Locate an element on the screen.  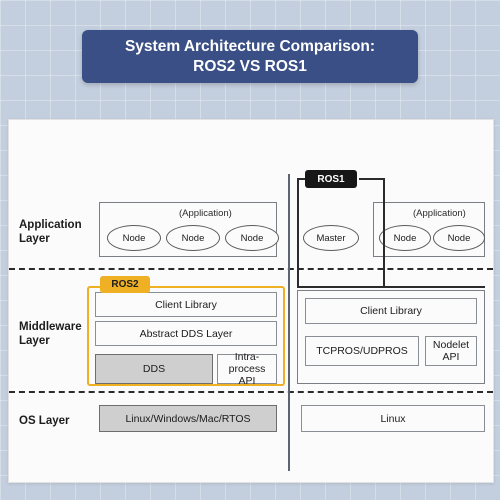
ros2-intra-process-api-line-1: Intra-process is located at coordinates (247, 363).